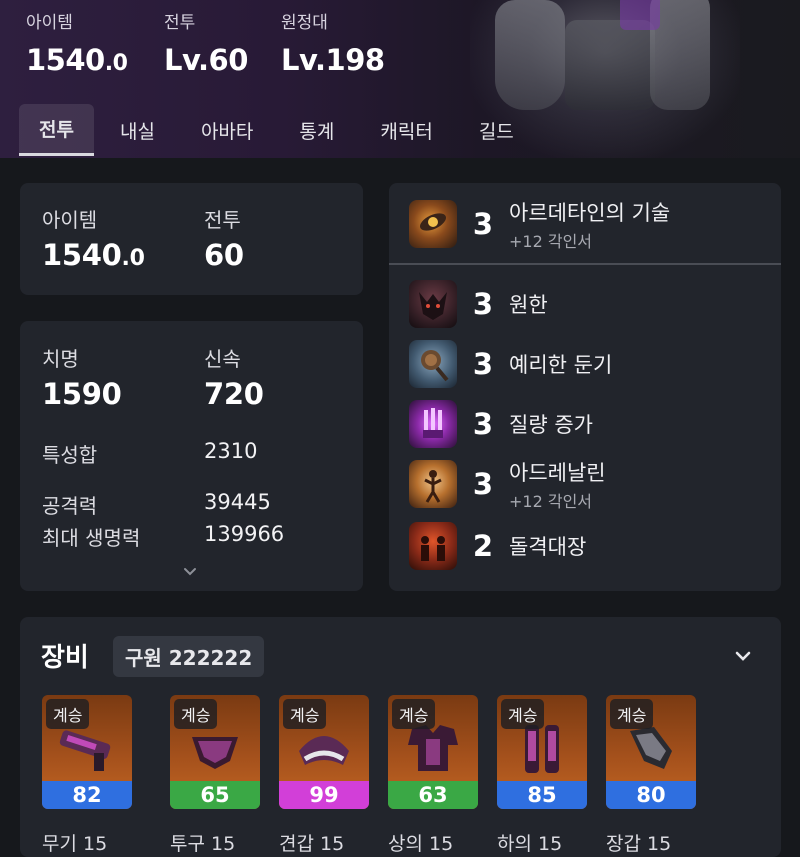  What do you see at coordinates (542, 748) in the screenshot?
I see `leg-armor-icon` at bounding box center [542, 748].